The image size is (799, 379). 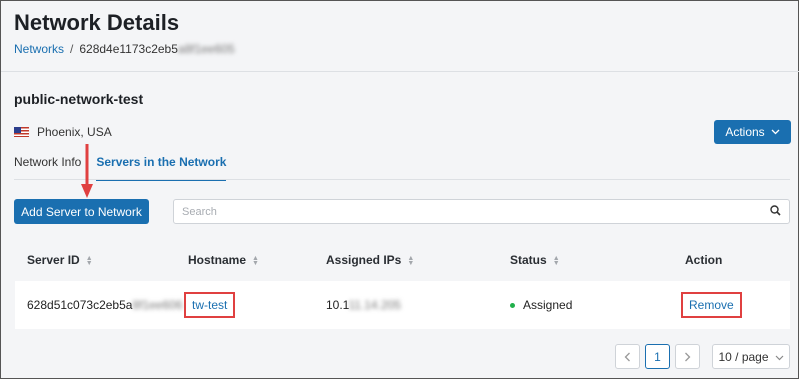 I want to click on page-size-select: 10 / page, so click(x=751, y=356).